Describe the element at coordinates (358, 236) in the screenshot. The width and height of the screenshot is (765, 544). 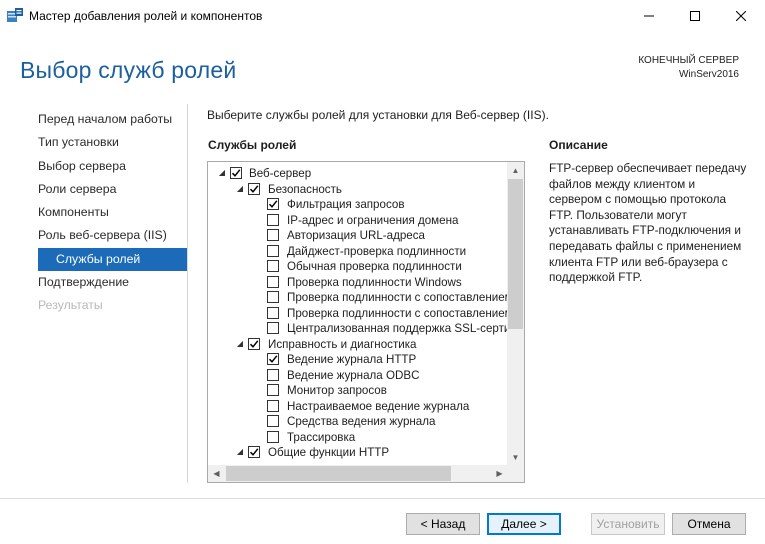
I see `tree-item: Авторизация URL-адреса` at that location.